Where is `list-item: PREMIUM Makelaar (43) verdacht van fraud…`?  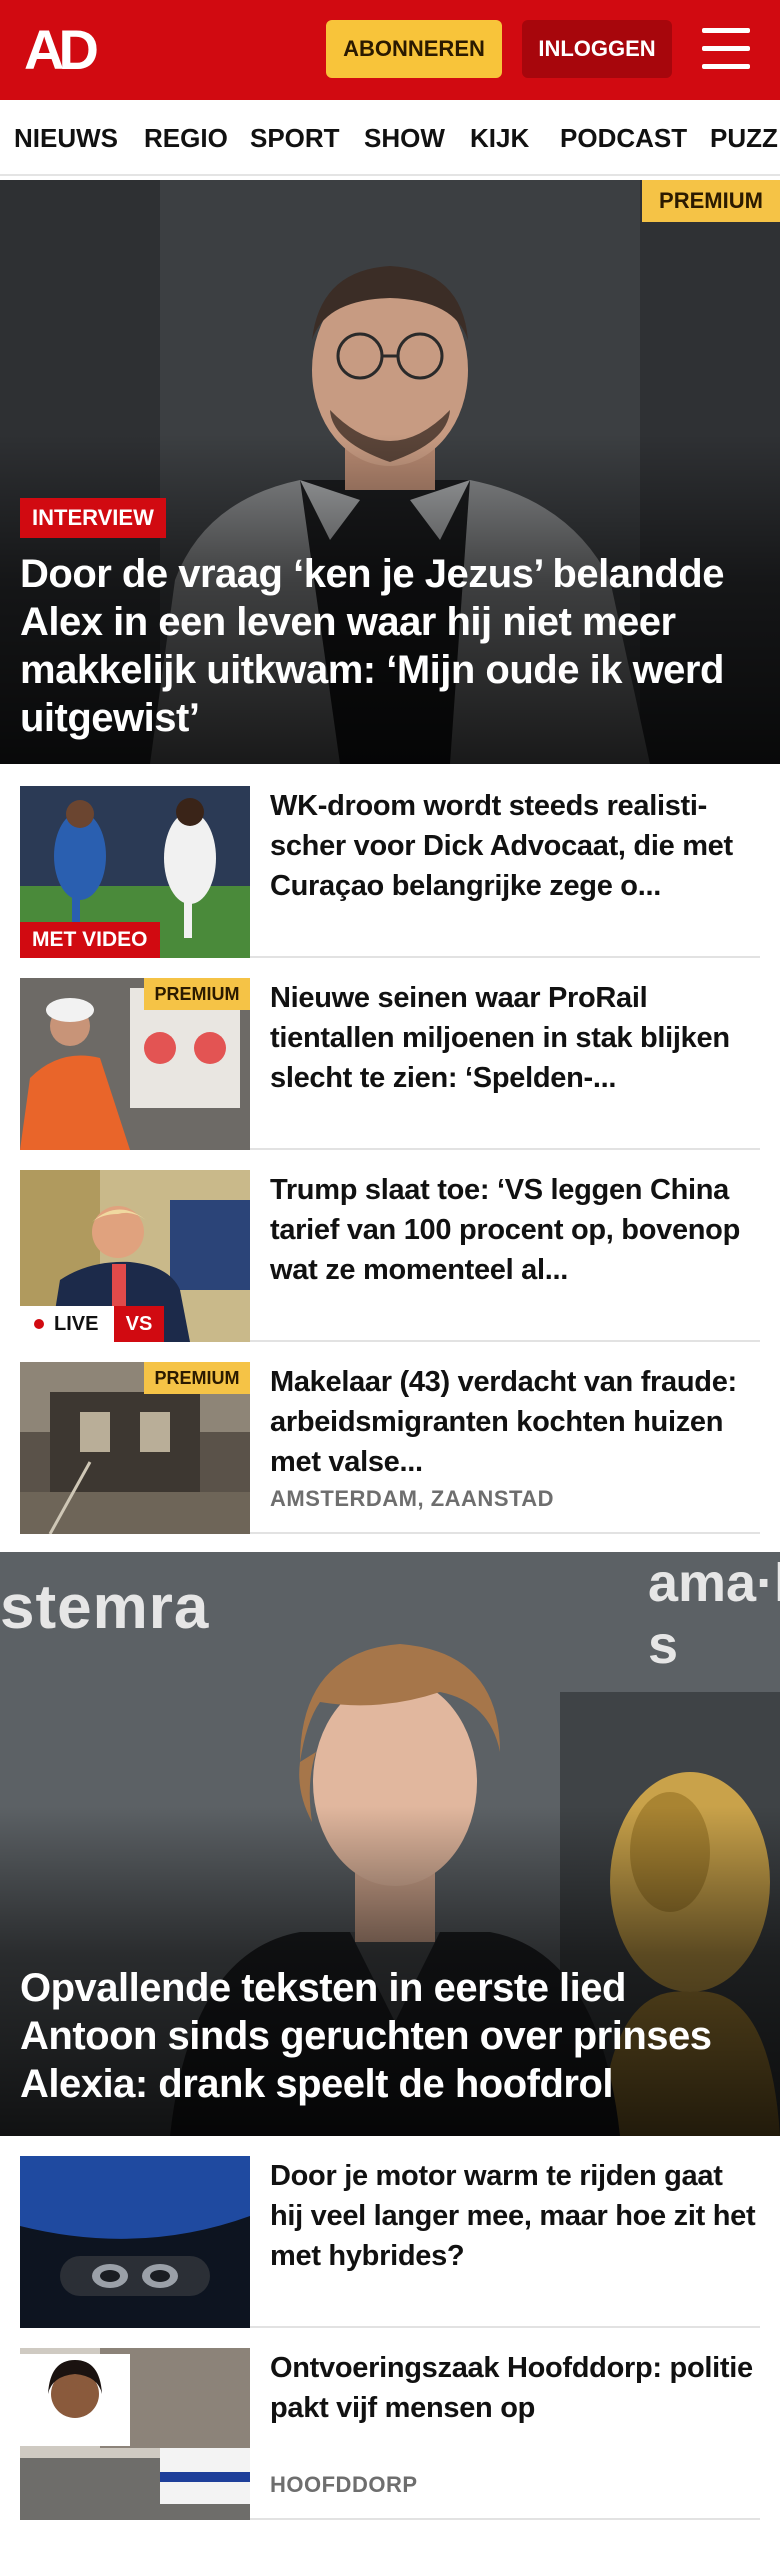
list-item: PREMIUM Makelaar (43) verdacht van fraud… is located at coordinates (390, 1448).